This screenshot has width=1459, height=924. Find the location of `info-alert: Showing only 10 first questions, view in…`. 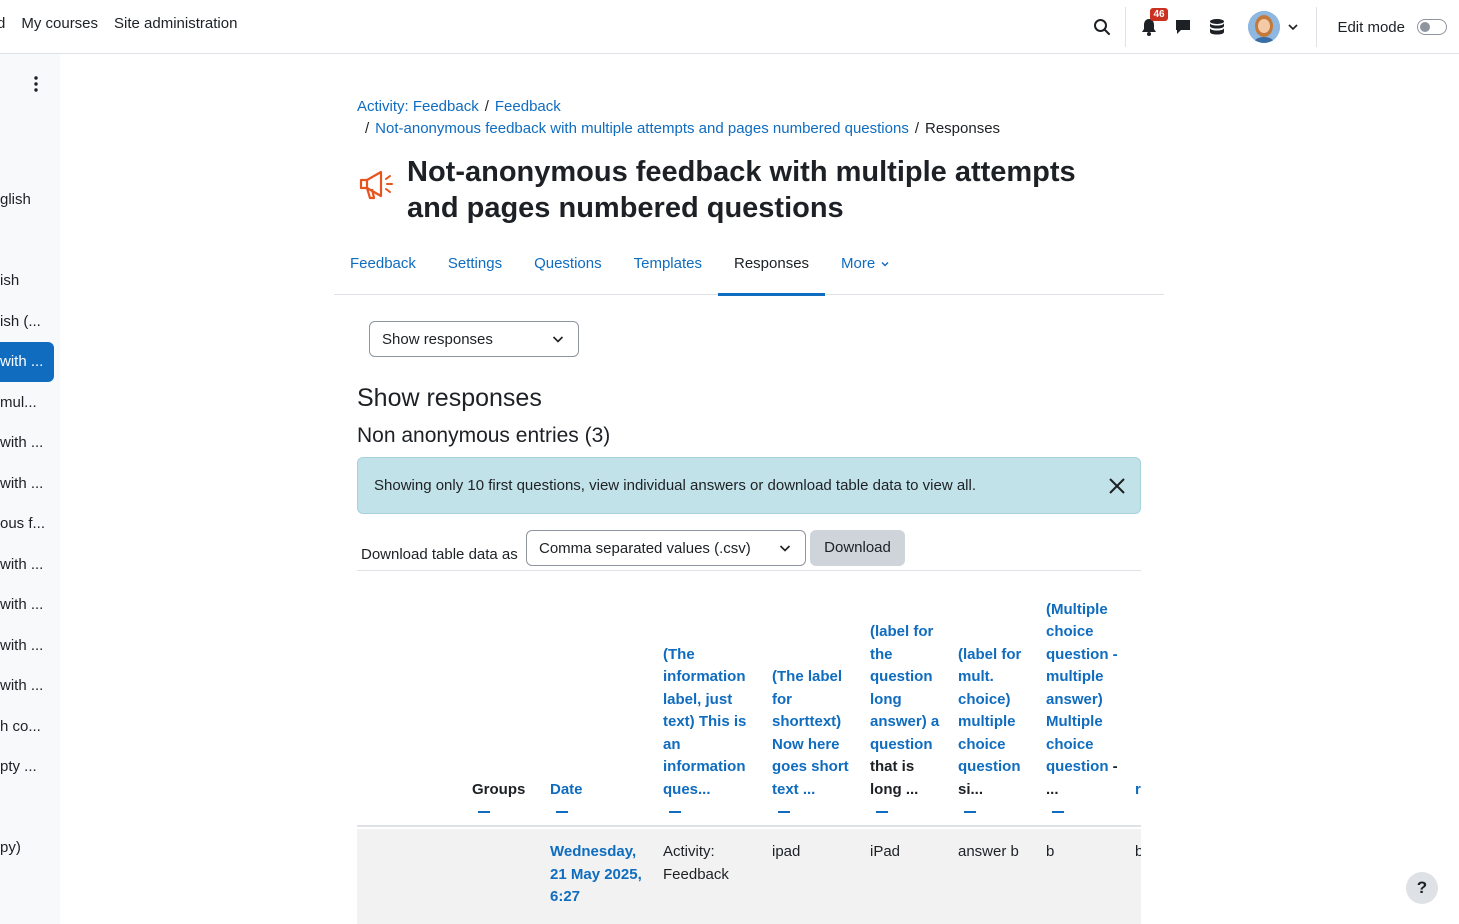

info-alert: Showing only 10 first questions, view in… is located at coordinates (749, 485).